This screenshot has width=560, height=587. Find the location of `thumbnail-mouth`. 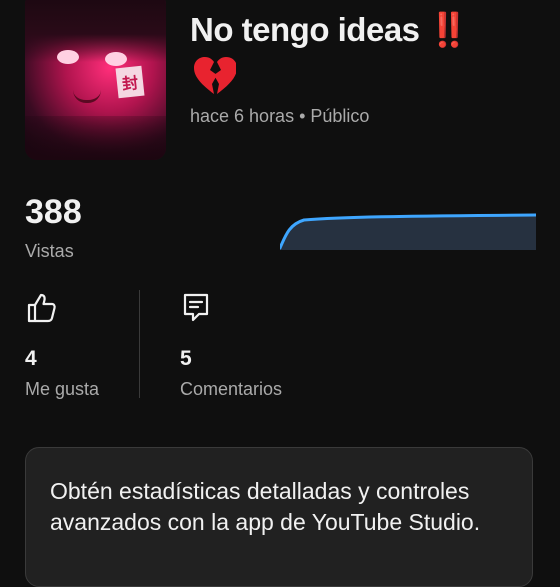

thumbnail-mouth is located at coordinates (87, 96).